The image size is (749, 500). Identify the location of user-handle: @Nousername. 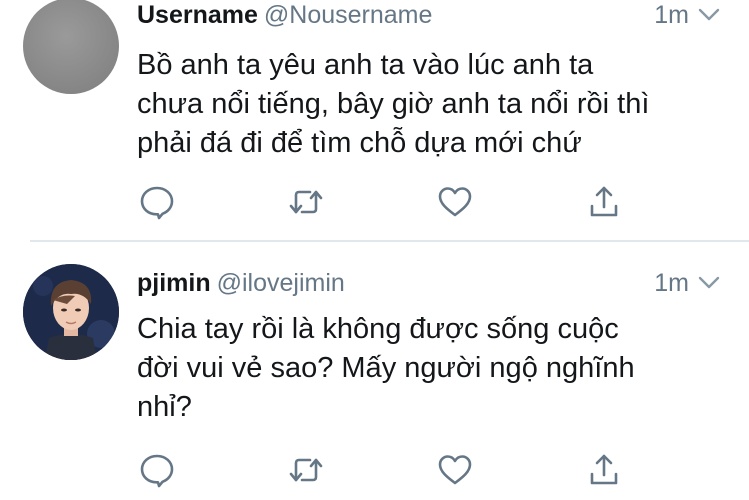
(348, 15).